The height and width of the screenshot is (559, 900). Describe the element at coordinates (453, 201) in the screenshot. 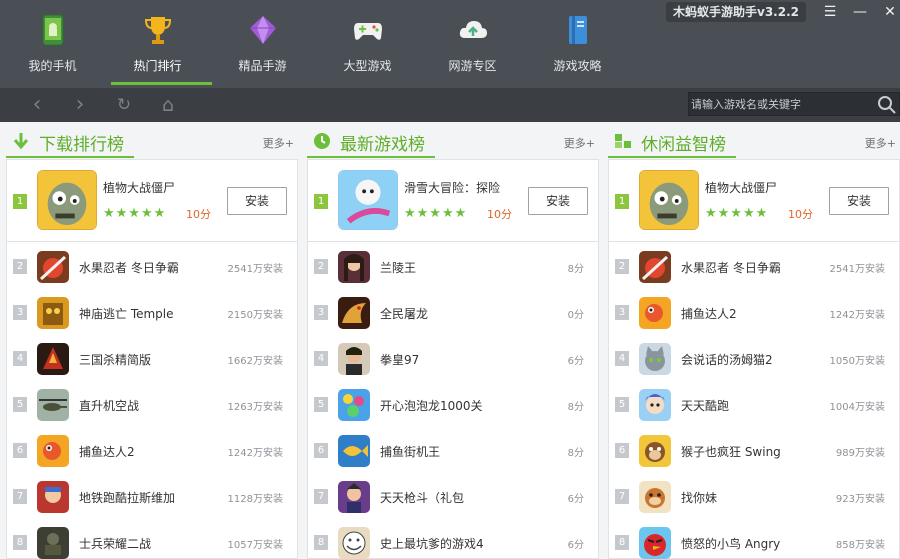

I see `featured-item: 1 滑雪大冒险：探险 ★★★★★ 10分 安装` at that location.